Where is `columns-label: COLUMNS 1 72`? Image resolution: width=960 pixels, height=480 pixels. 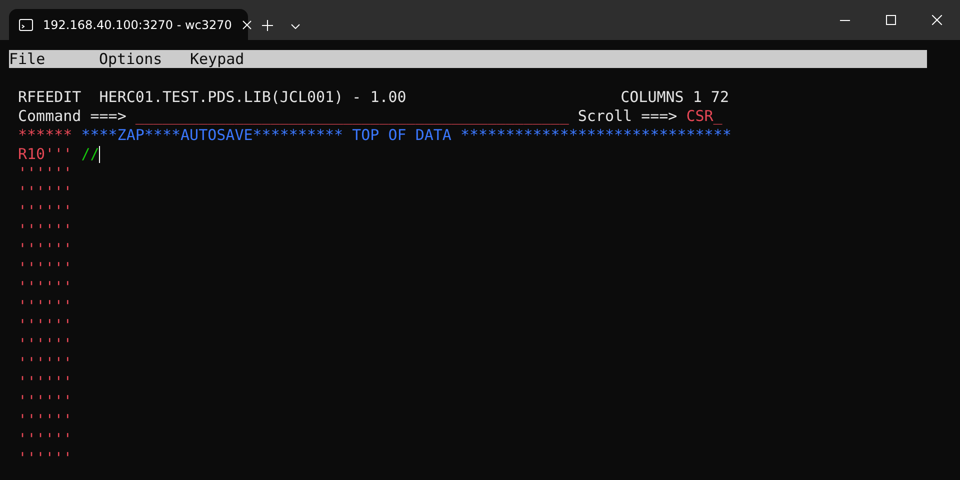 columns-label: COLUMNS 1 72 is located at coordinates (674, 97).